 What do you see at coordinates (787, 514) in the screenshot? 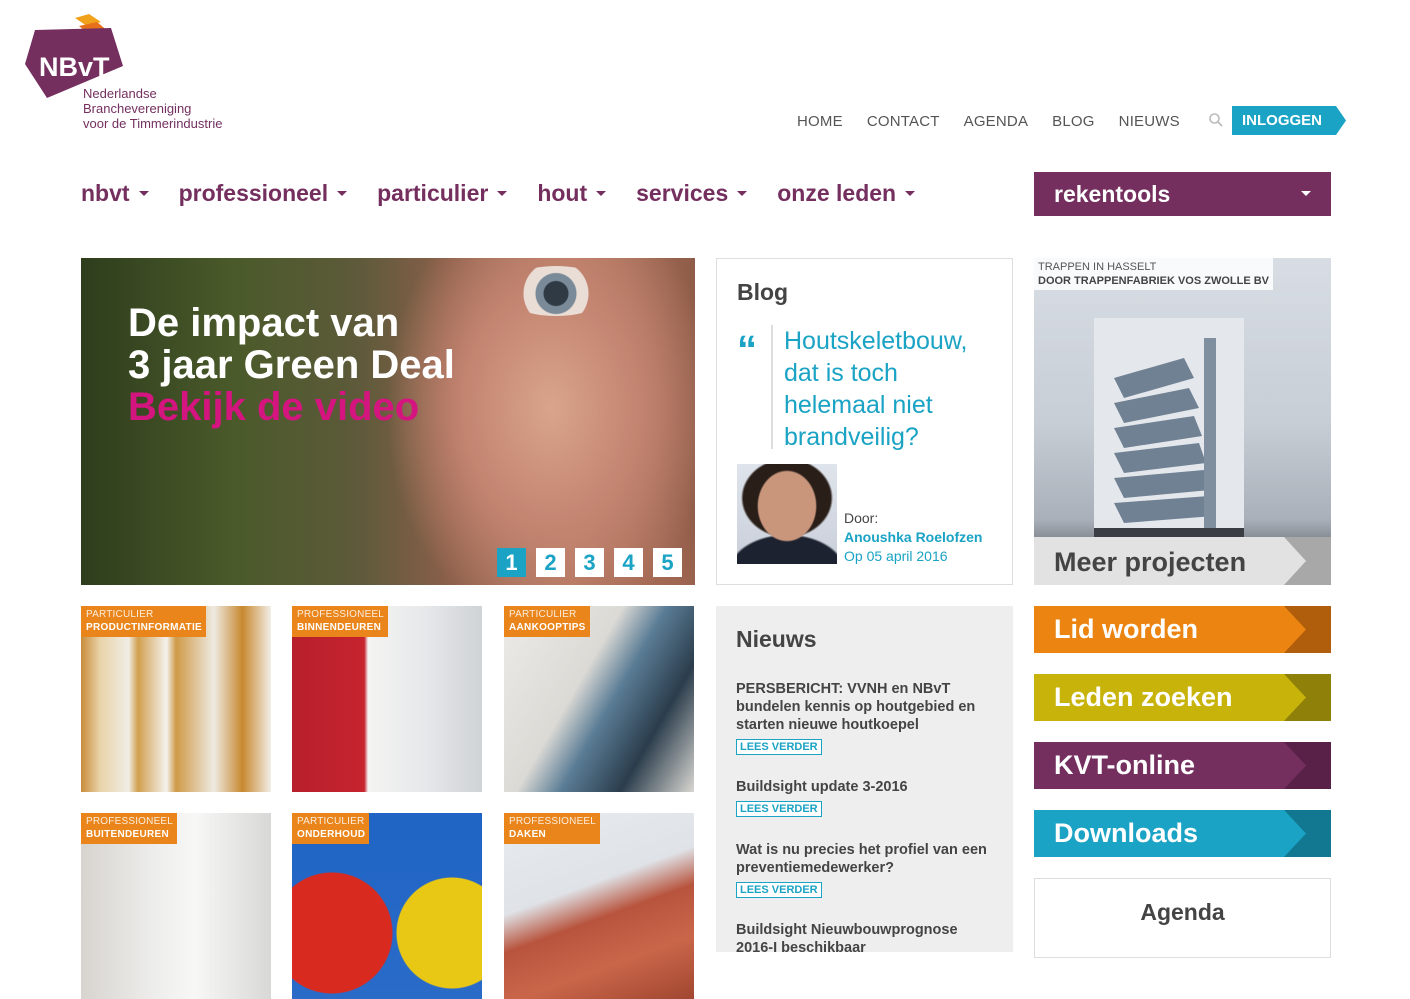
I see `author-avatar` at bounding box center [787, 514].